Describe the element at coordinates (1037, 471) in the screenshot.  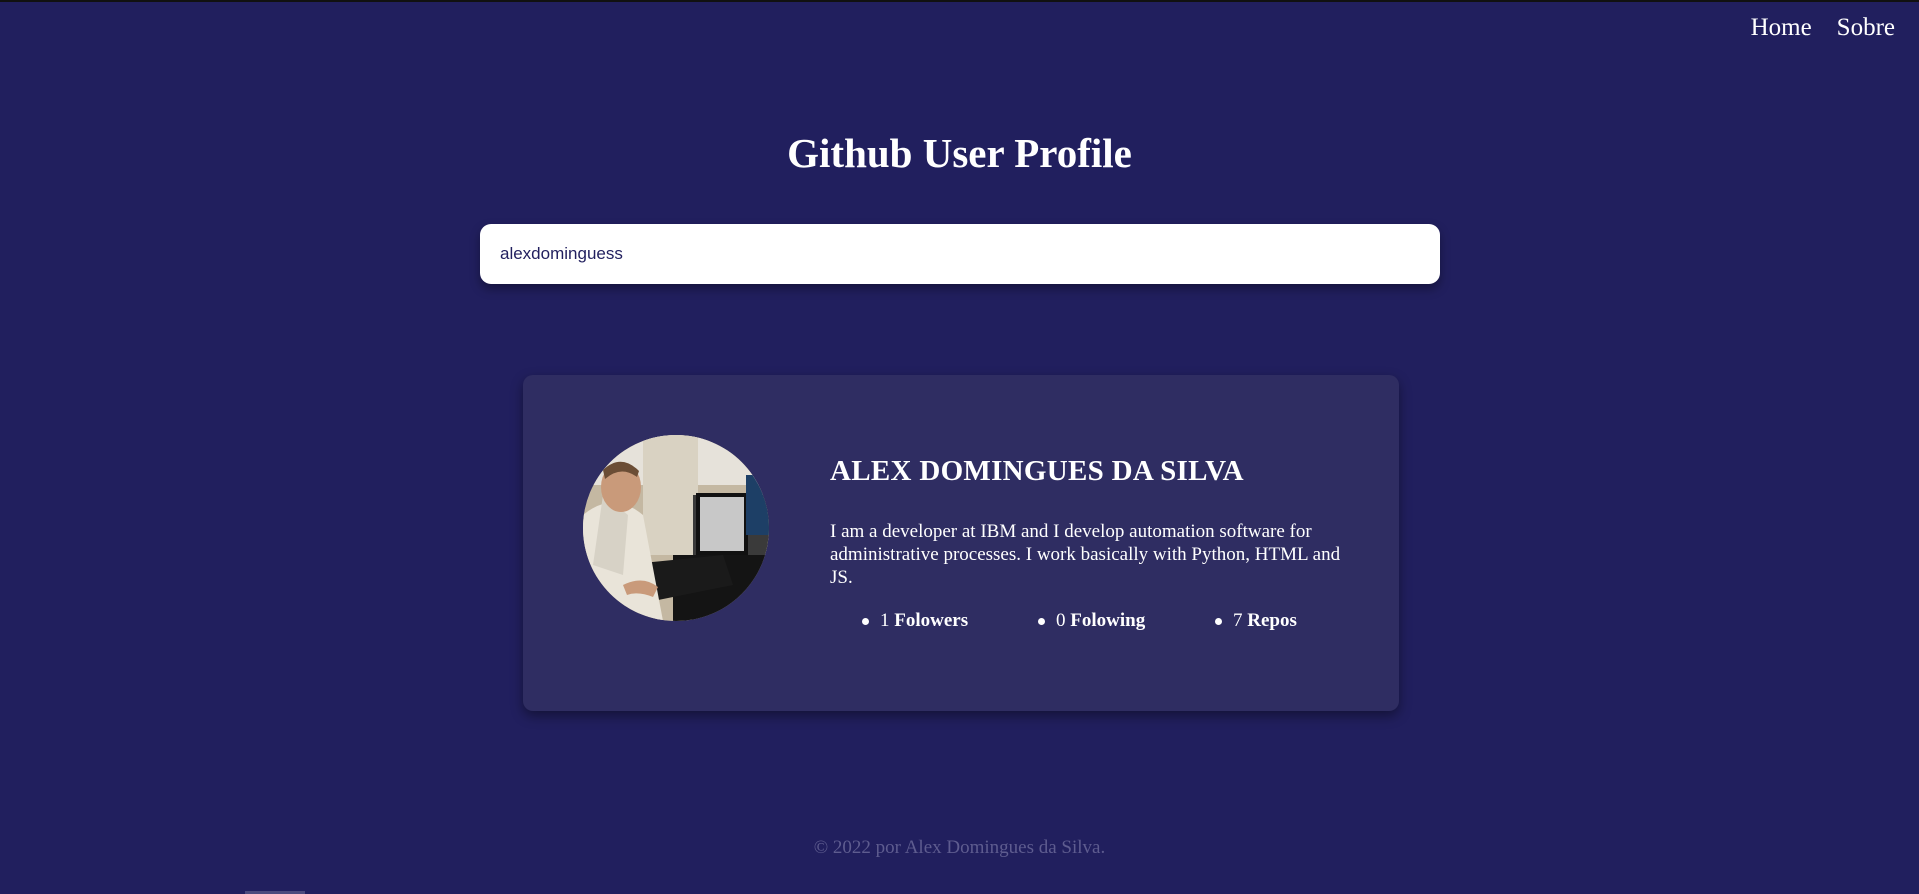
I see `user-name: ALEX DOMINGUES DA SILVA` at that location.